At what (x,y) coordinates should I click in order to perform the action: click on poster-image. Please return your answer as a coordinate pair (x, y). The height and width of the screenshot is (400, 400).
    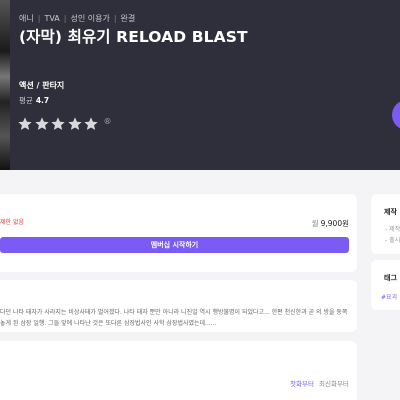
    Looking at the image, I should click on (5, 85).